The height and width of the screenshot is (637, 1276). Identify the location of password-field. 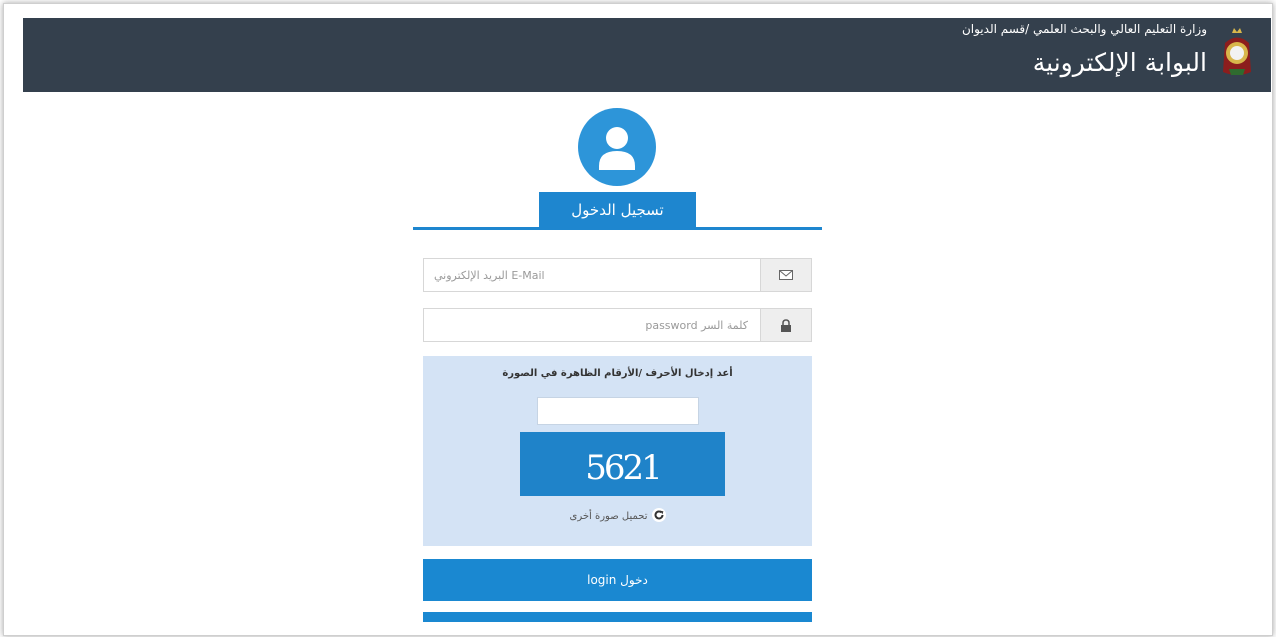
(617, 325).